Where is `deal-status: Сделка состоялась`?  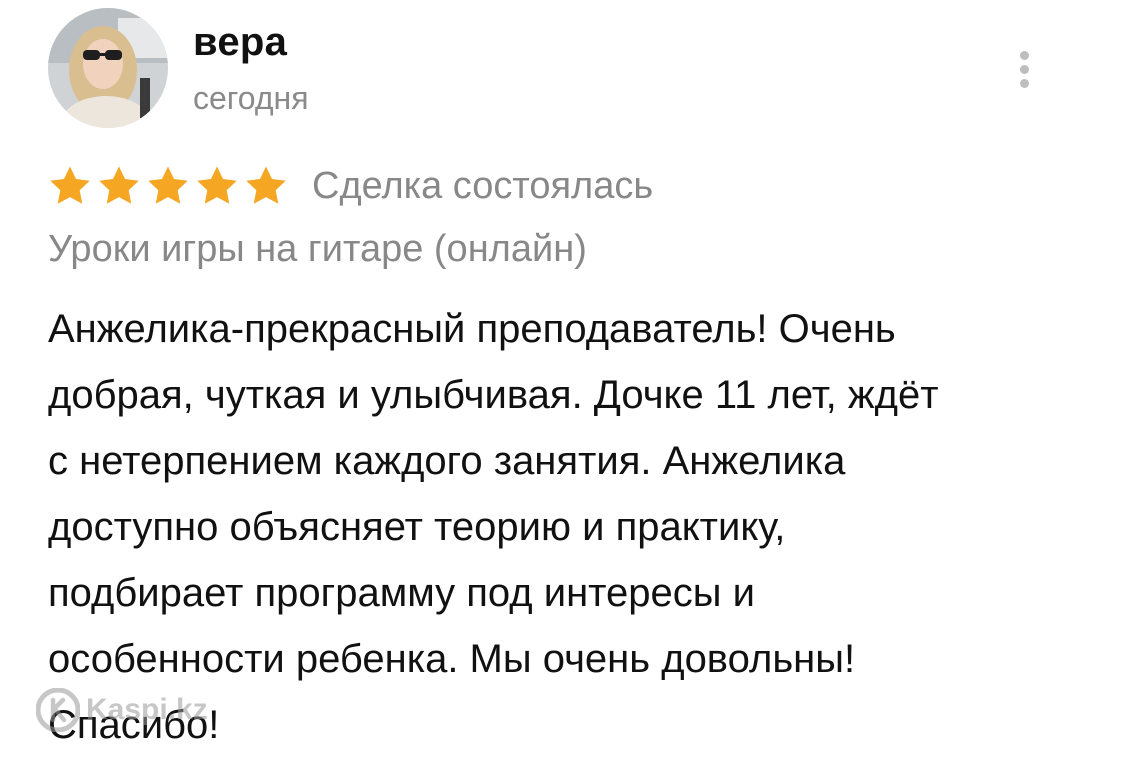 deal-status: Сделка состоялась is located at coordinates (483, 185).